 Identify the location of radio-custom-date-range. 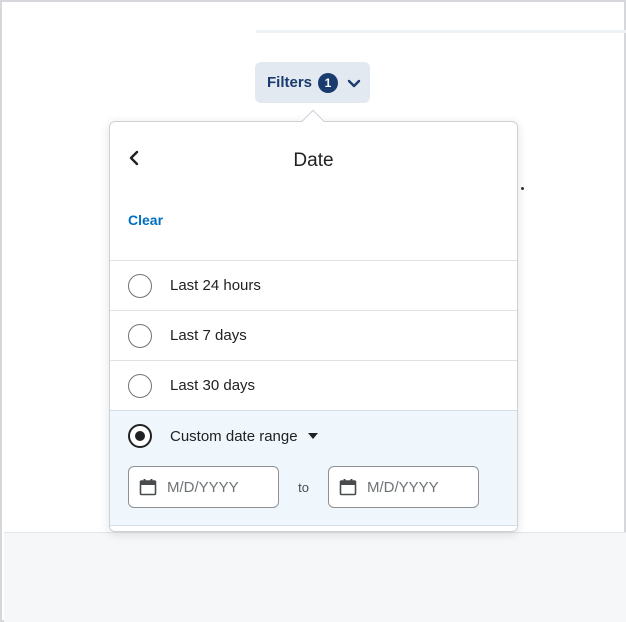
(140, 436).